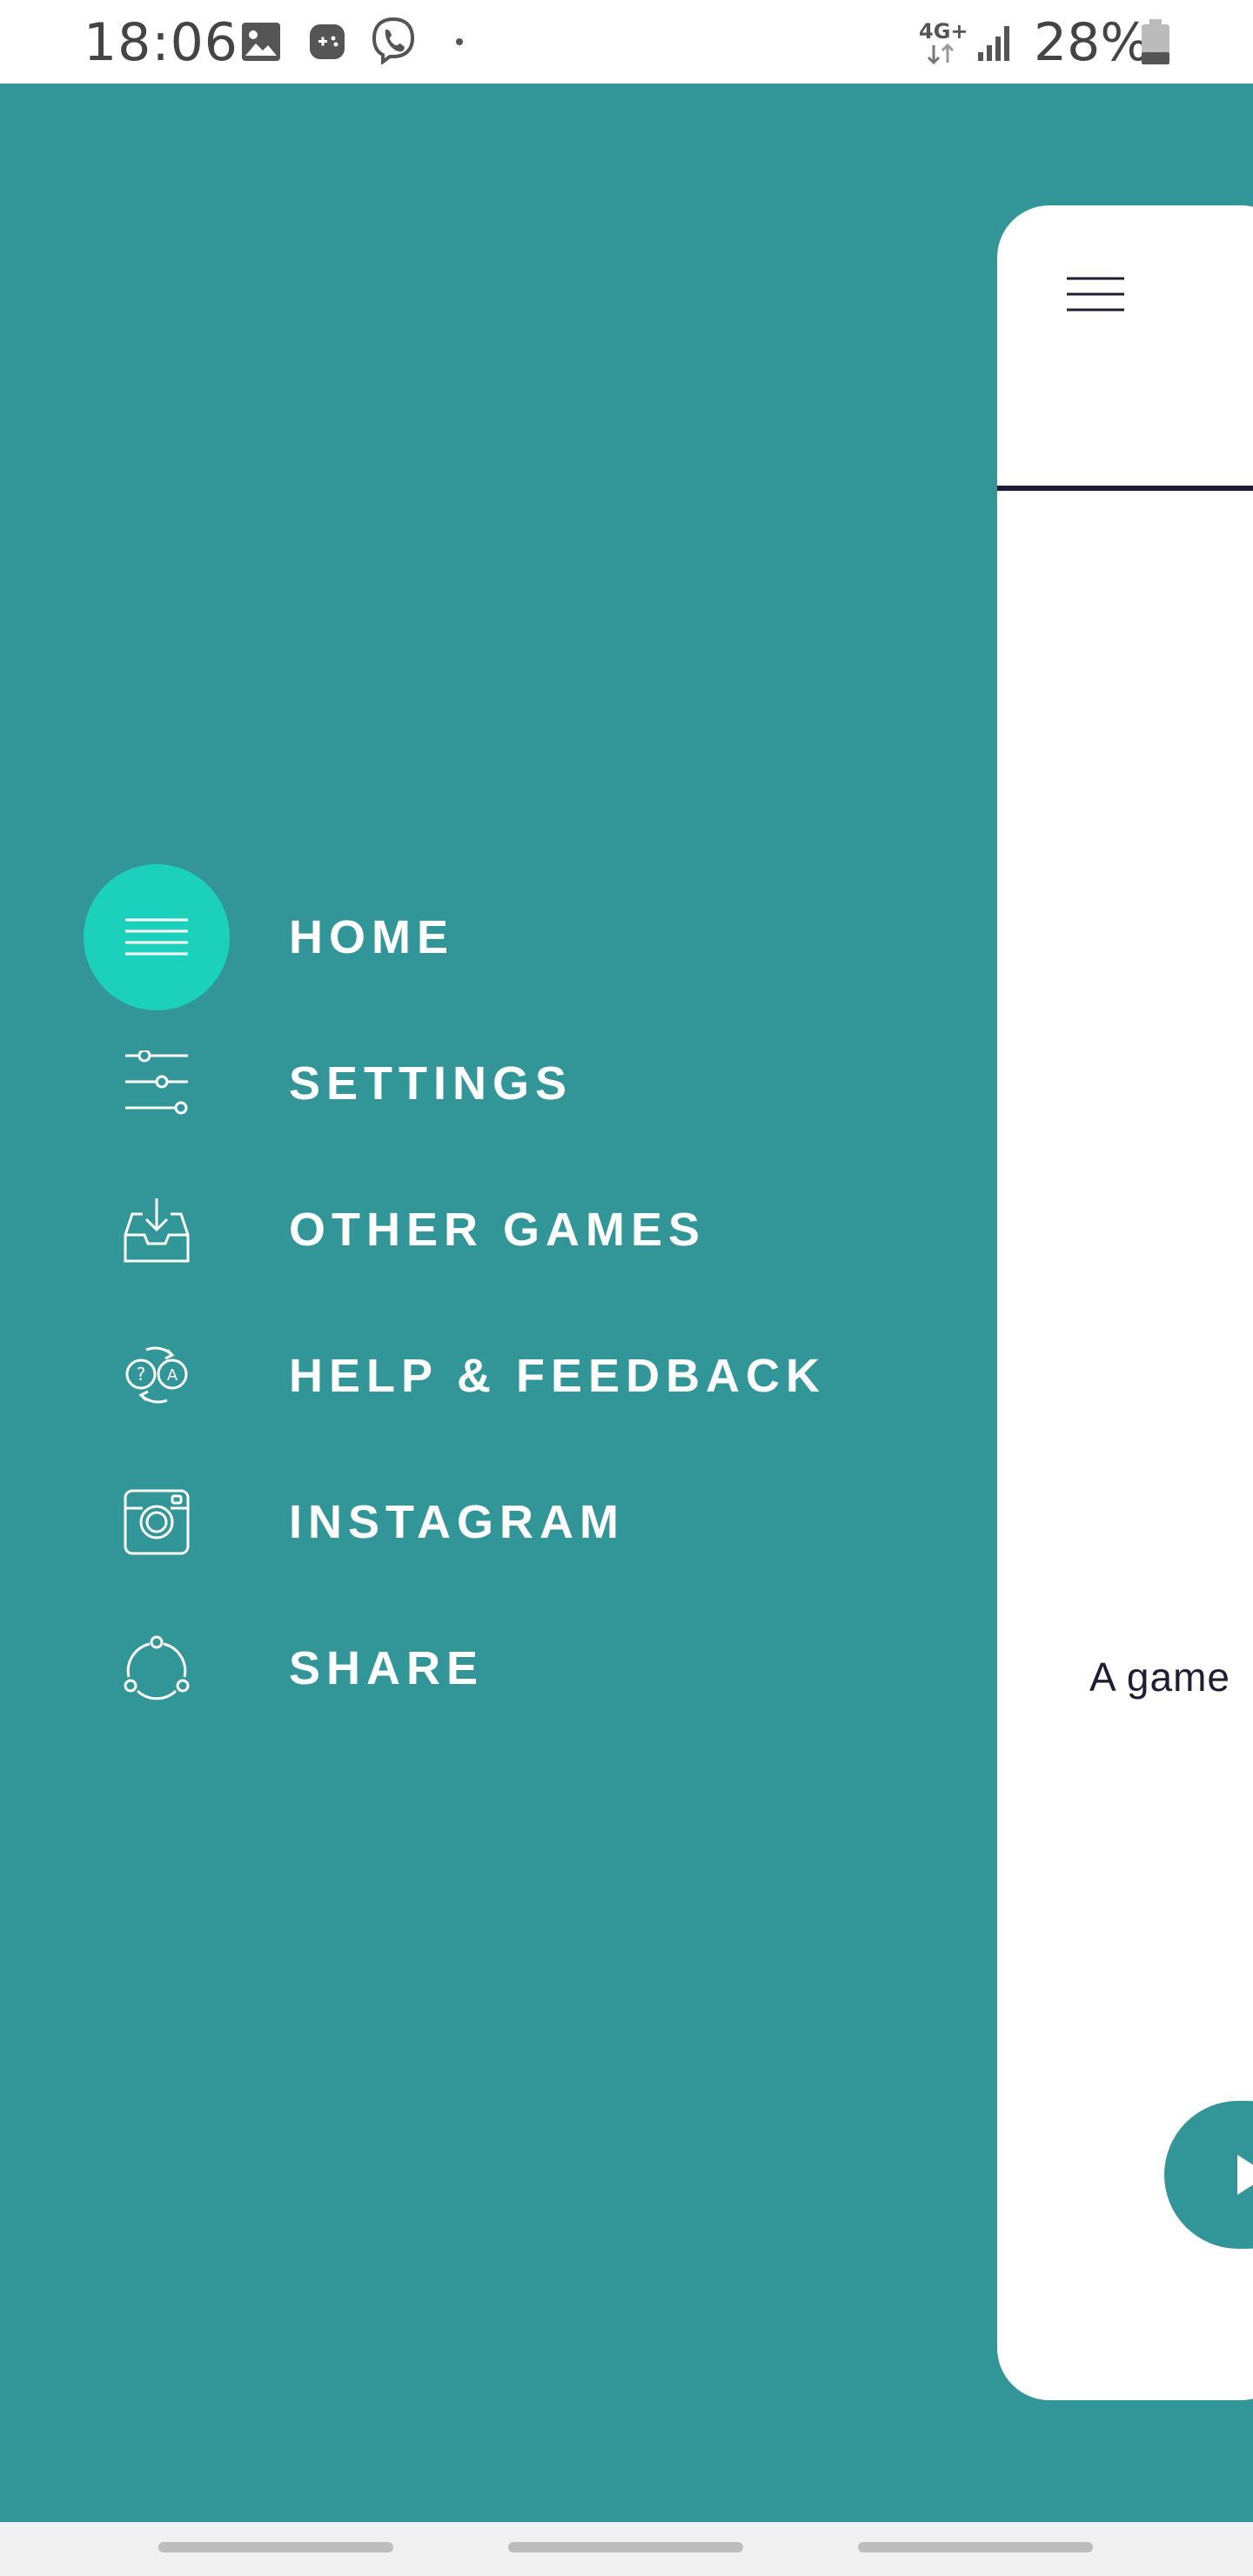 This screenshot has height=2576, width=1253. What do you see at coordinates (1092, 43) in the screenshot?
I see `battery-percent: 28%` at bounding box center [1092, 43].